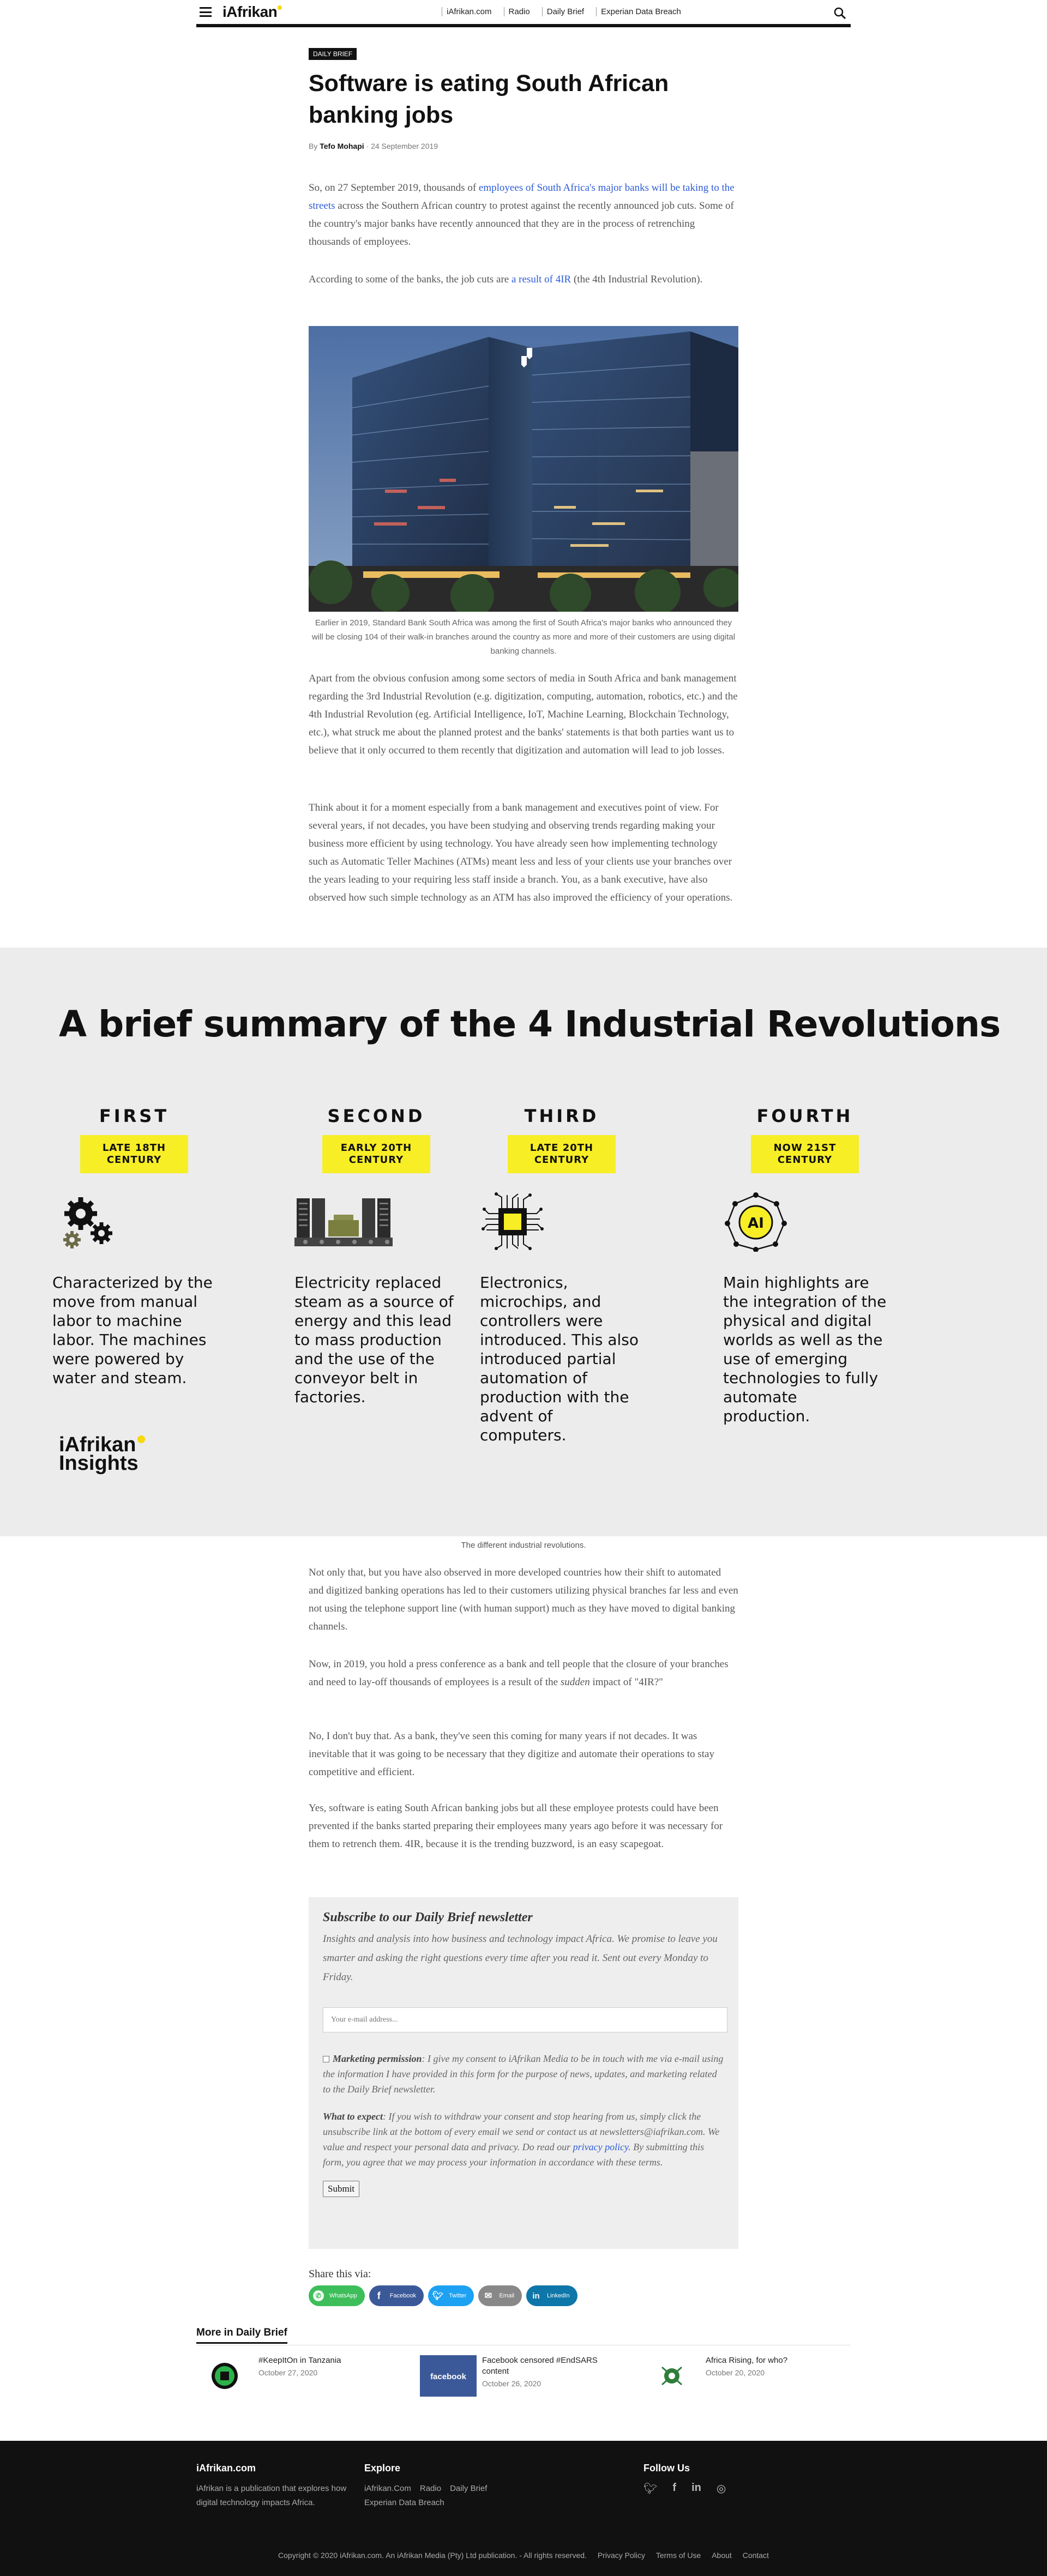 Image resolution: width=1047 pixels, height=2576 pixels. What do you see at coordinates (342, 146) in the screenshot?
I see `author-link: Tefo Mohapi` at bounding box center [342, 146].